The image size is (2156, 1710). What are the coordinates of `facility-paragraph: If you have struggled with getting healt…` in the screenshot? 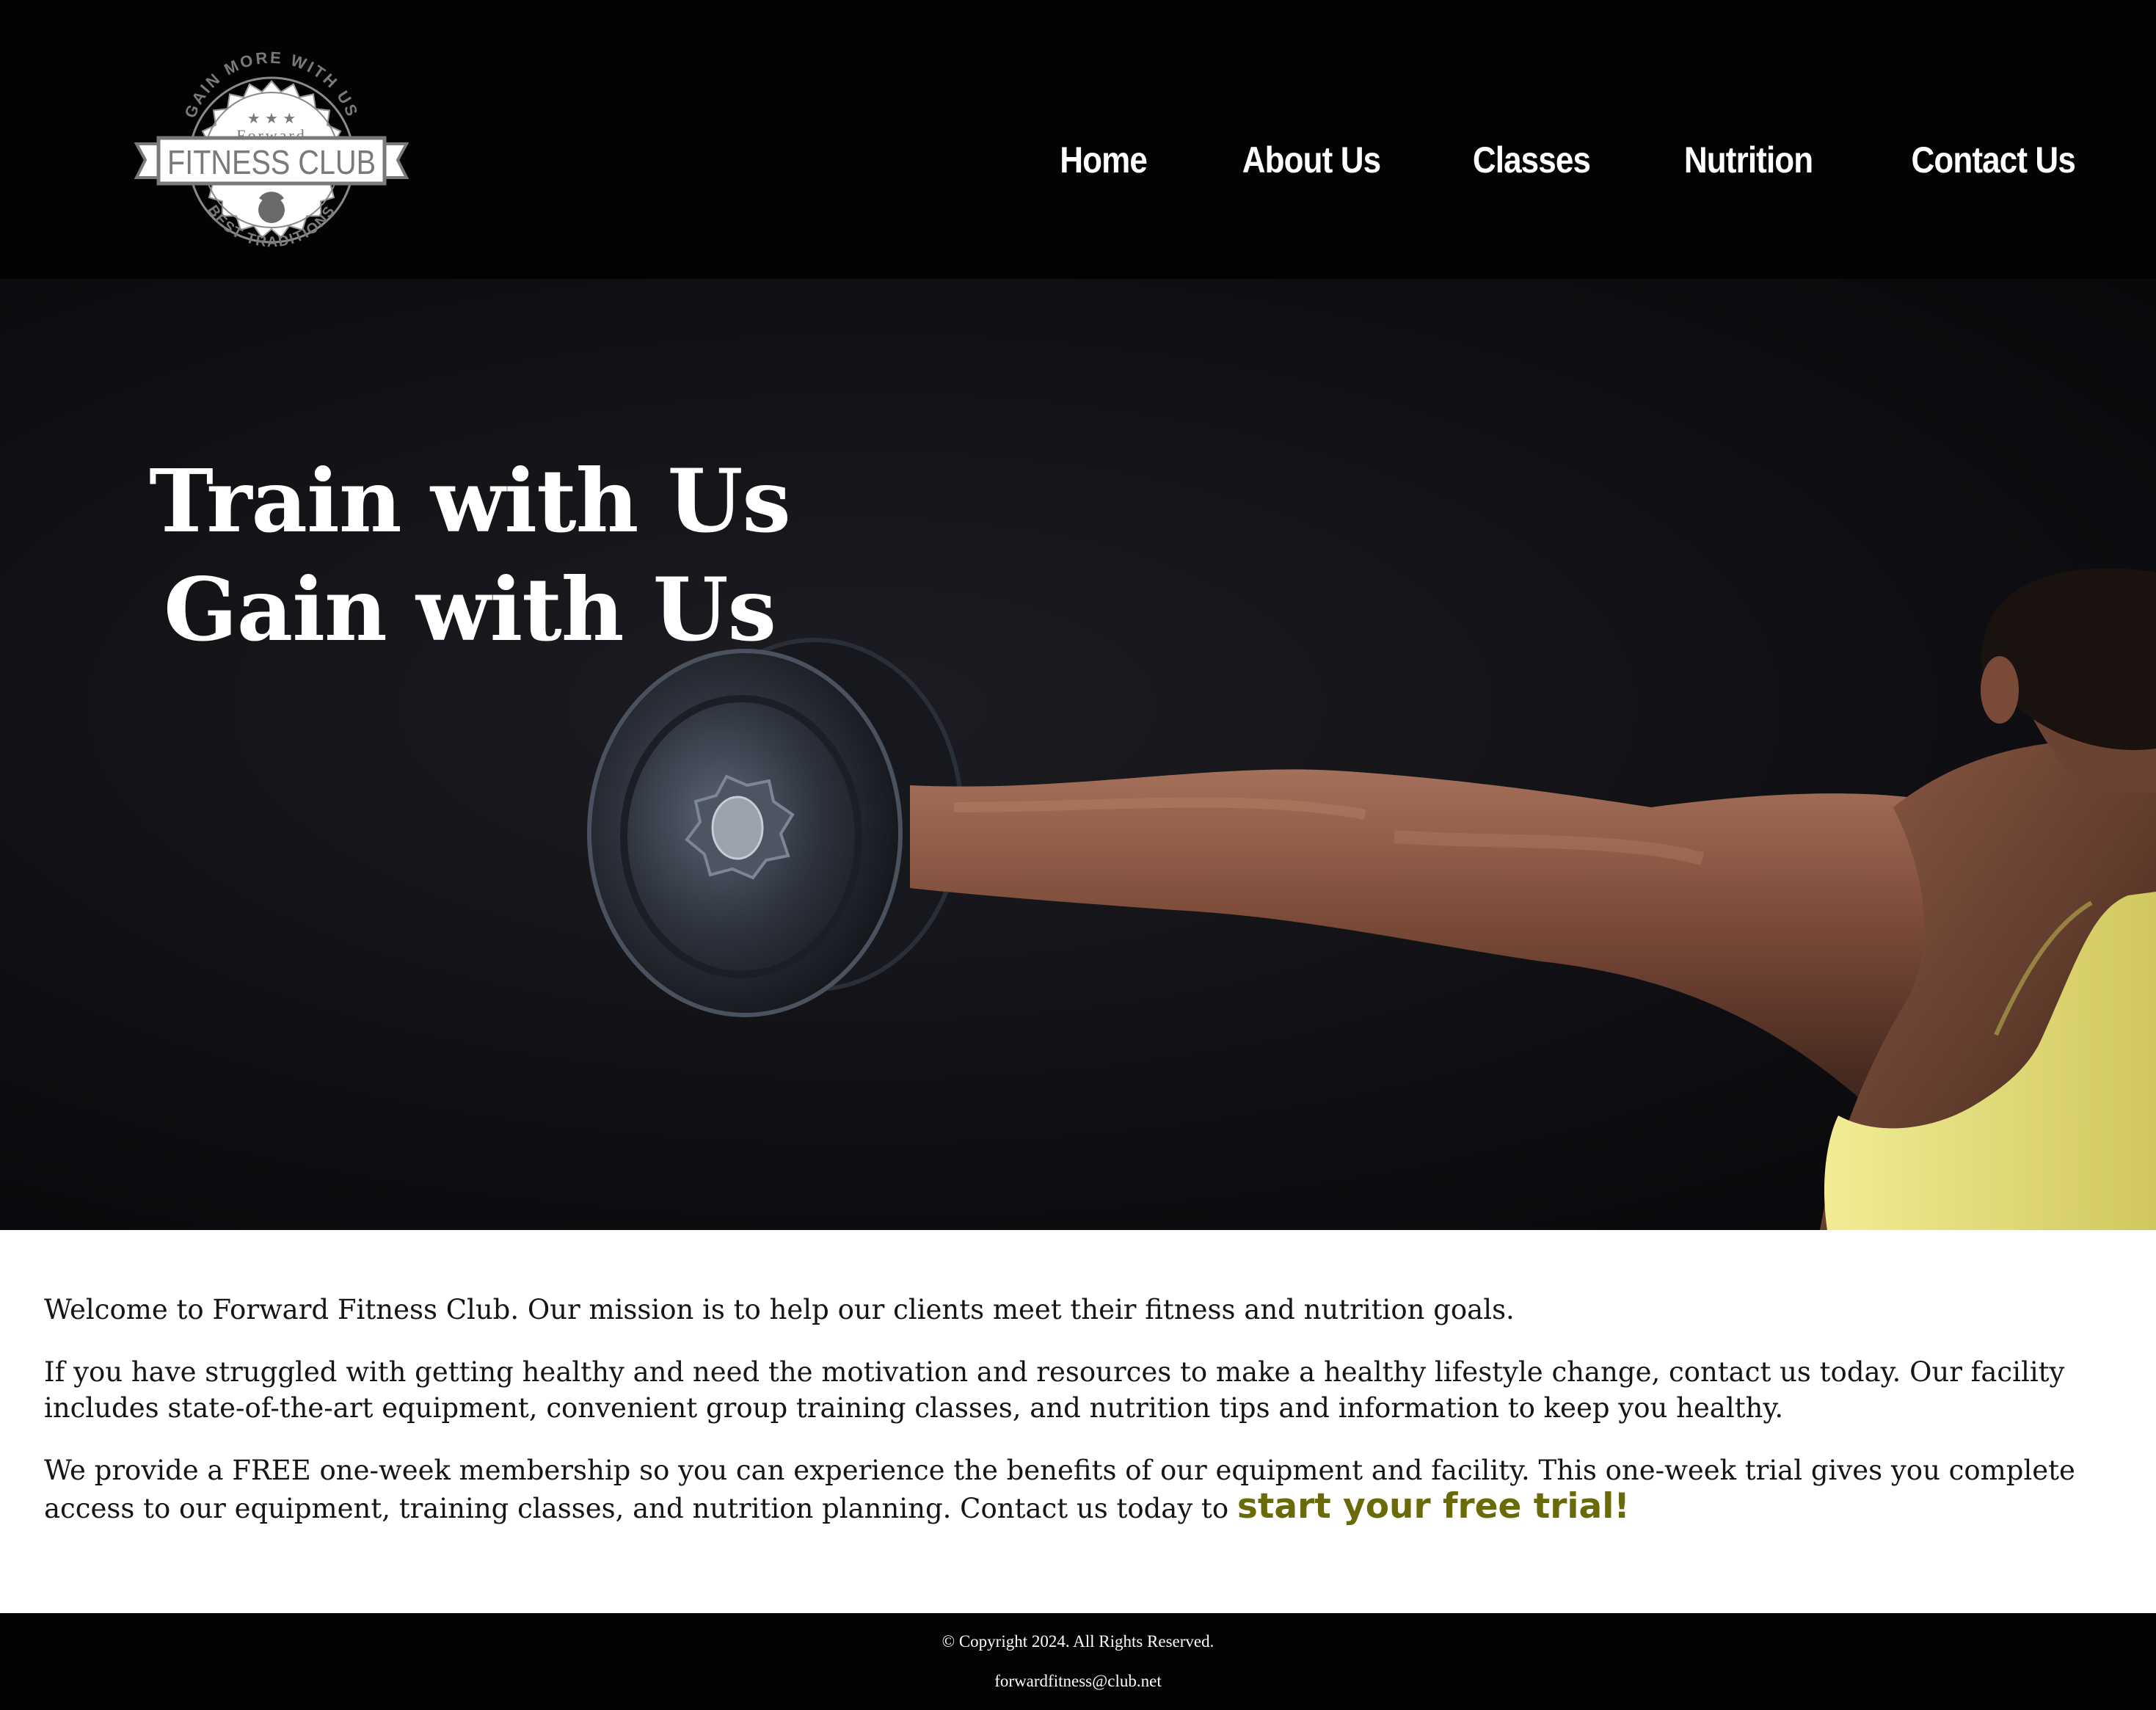 It's located at (1054, 1390).